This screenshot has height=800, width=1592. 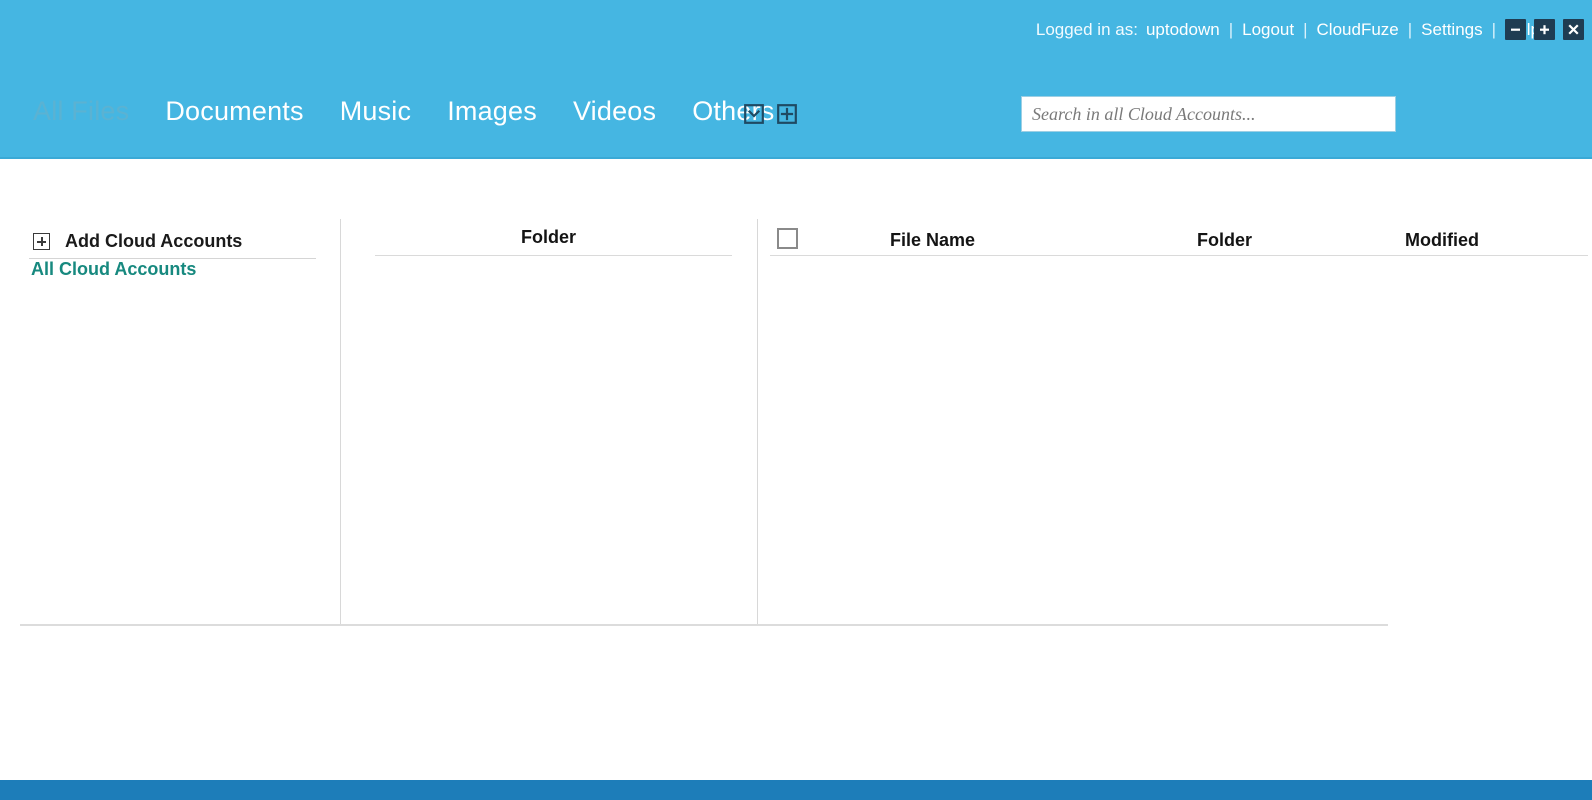 What do you see at coordinates (492, 111) in the screenshot?
I see `tab-images: Images` at bounding box center [492, 111].